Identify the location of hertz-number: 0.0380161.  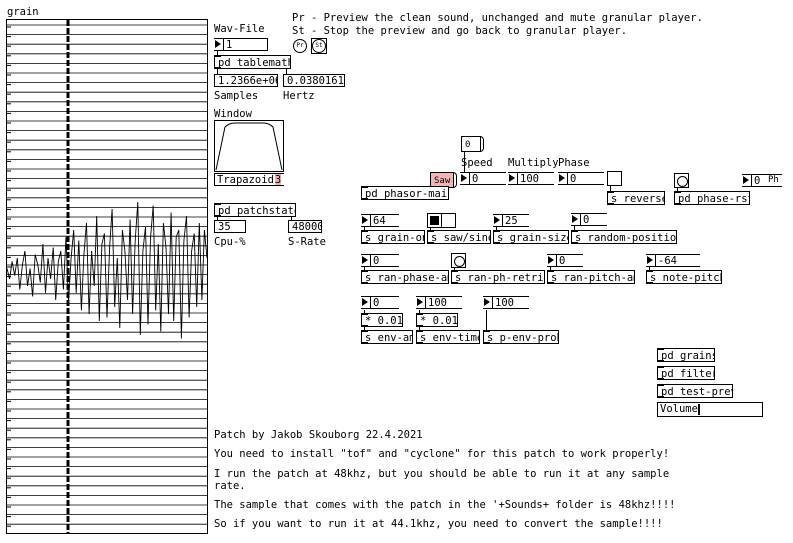
(314, 80).